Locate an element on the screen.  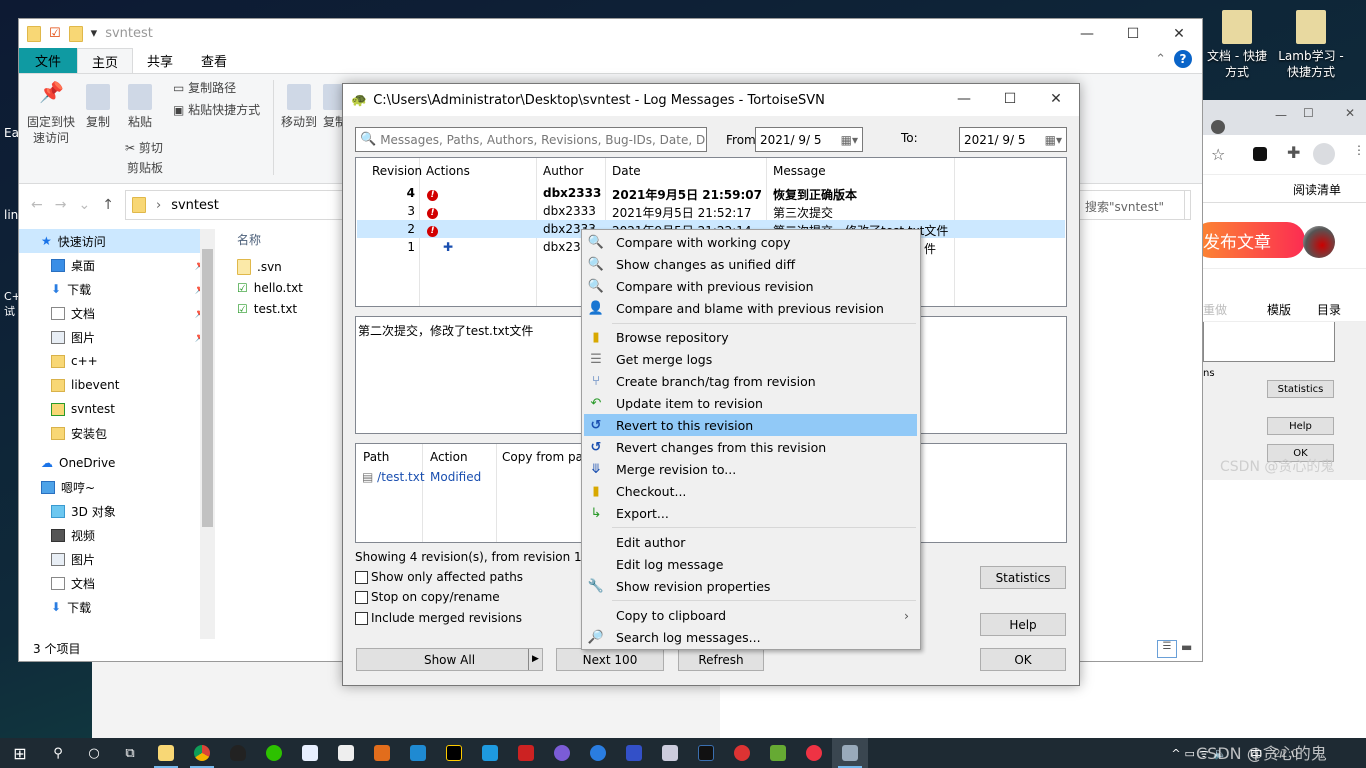
taskbar-file-explorer is located at coordinates (166, 753).